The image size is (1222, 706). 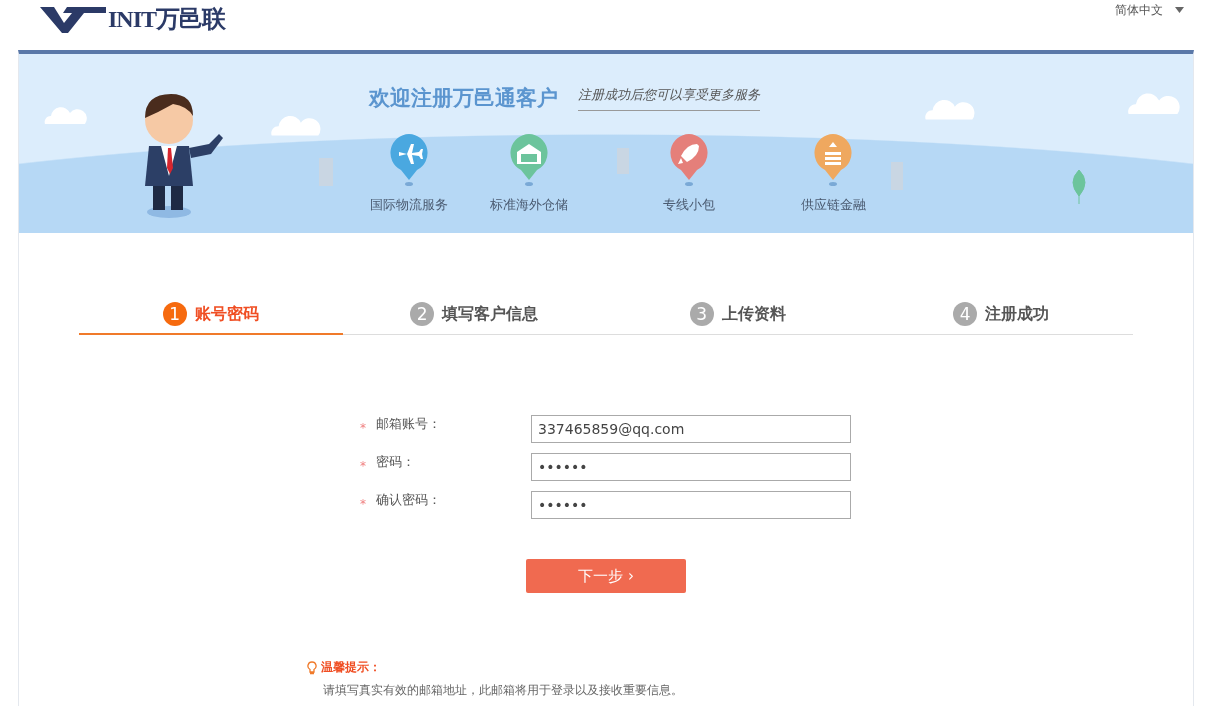 What do you see at coordinates (669, 98) in the screenshot?
I see `banner-slogan: 注册成功后您可以享受更多服务` at bounding box center [669, 98].